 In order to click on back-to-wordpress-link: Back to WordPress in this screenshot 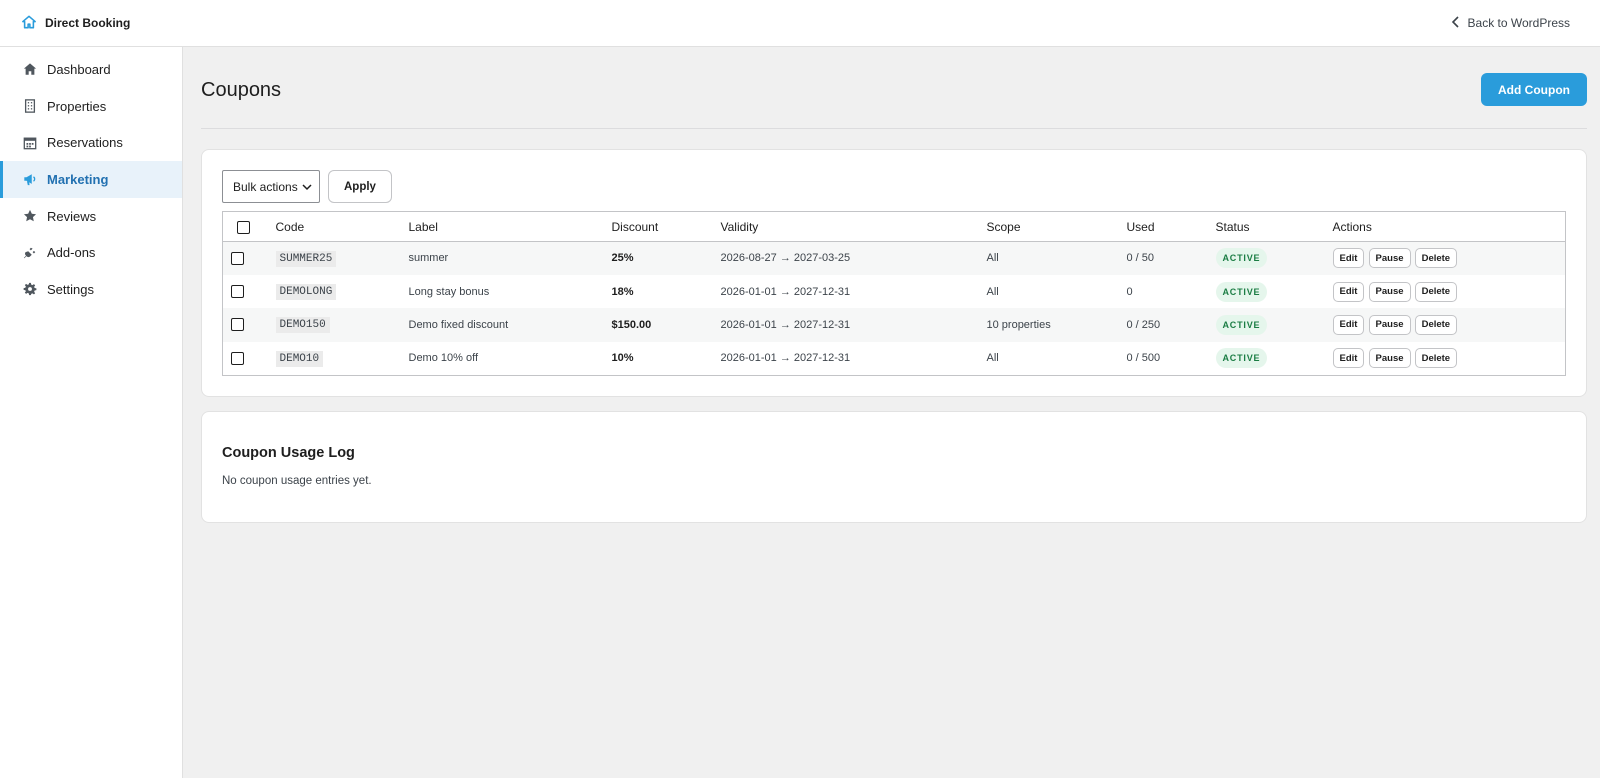, I will do `click(1510, 23)`.